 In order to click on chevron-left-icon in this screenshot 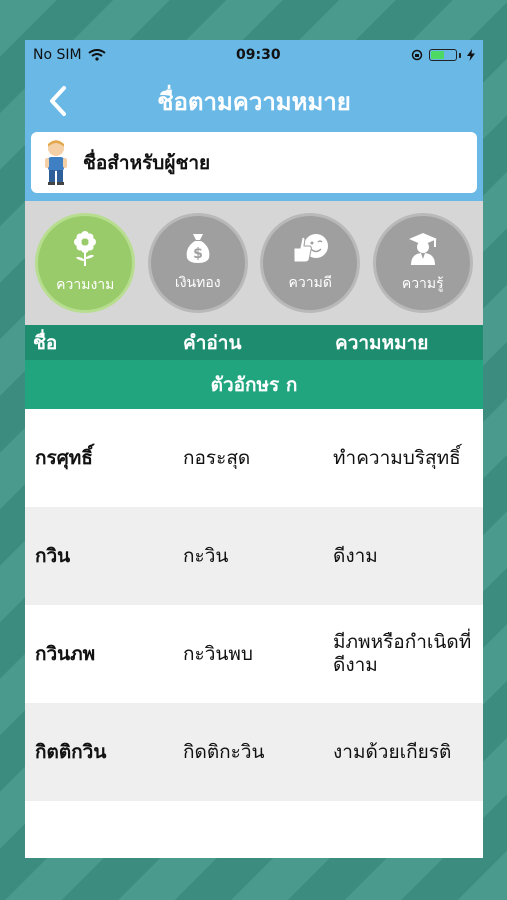, I will do `click(58, 101)`.